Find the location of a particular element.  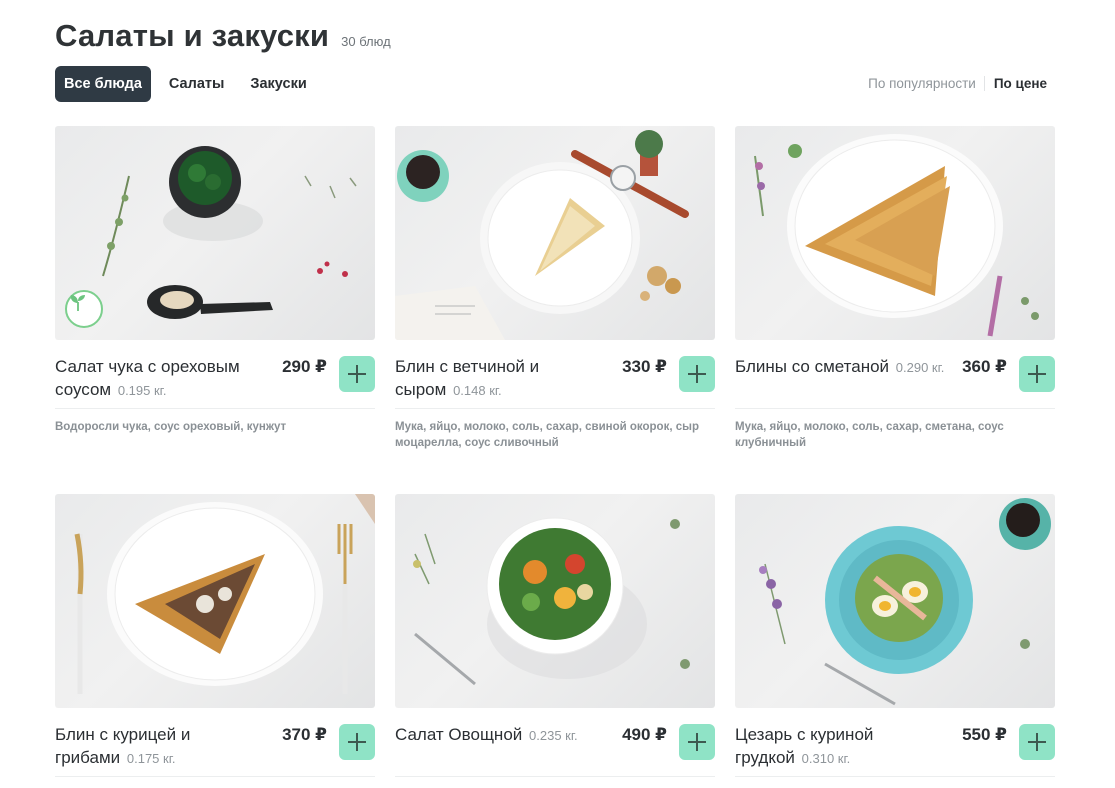

tab-all-dishes: Все блюда is located at coordinates (103, 84).